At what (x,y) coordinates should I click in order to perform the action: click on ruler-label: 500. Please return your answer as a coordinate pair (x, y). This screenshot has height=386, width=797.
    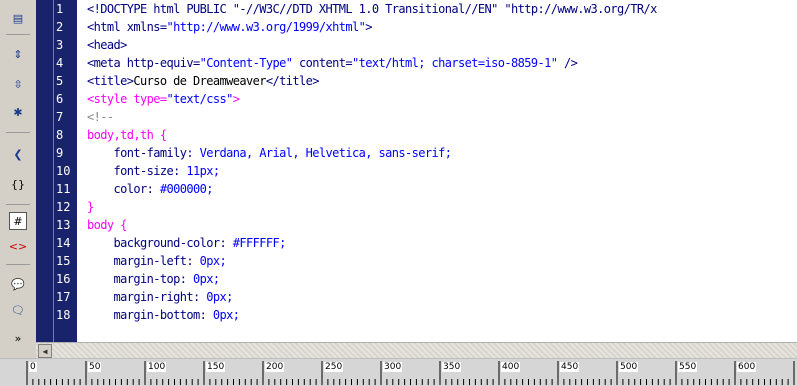
    Looking at the image, I should click on (629, 367).